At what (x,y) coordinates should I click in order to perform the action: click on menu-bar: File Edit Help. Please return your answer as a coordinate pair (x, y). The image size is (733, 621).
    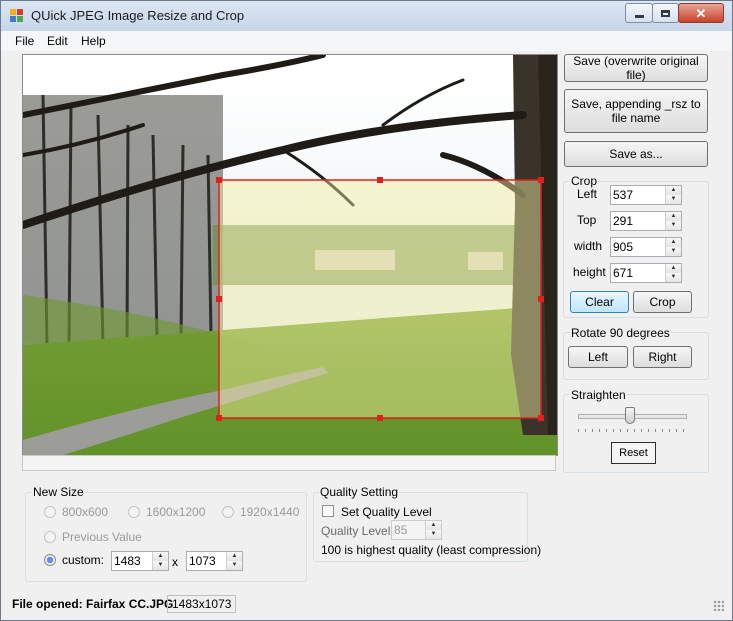
    Looking at the image, I should click on (366, 41).